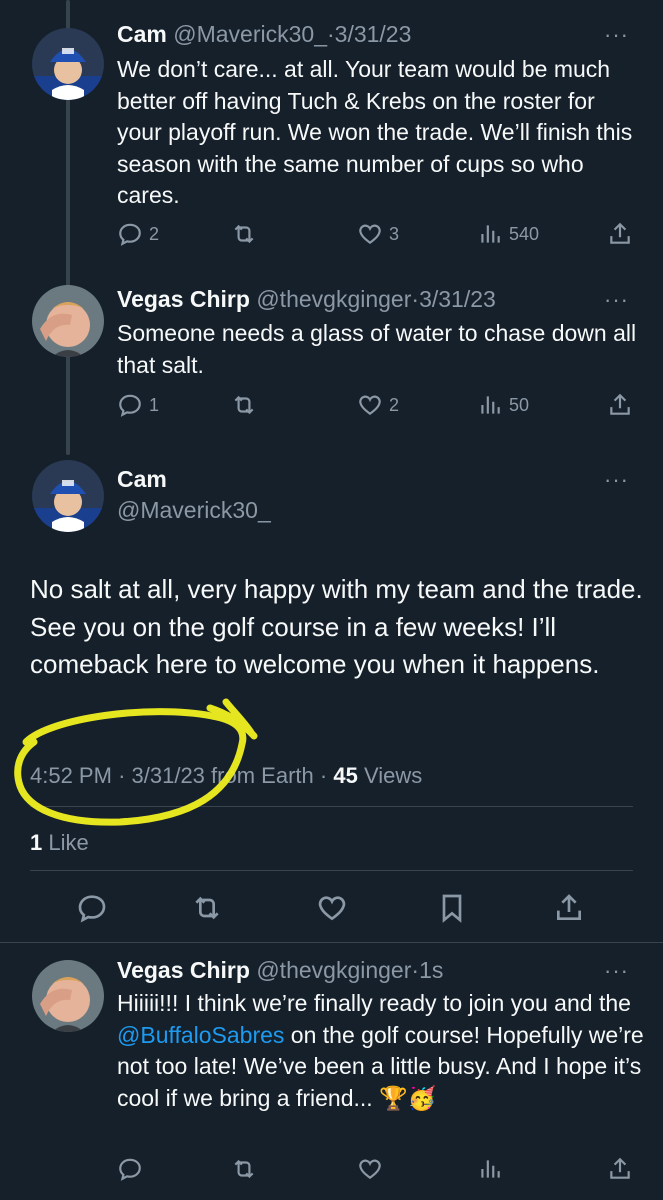  I want to click on tweet-time: 1s, so click(431, 970).